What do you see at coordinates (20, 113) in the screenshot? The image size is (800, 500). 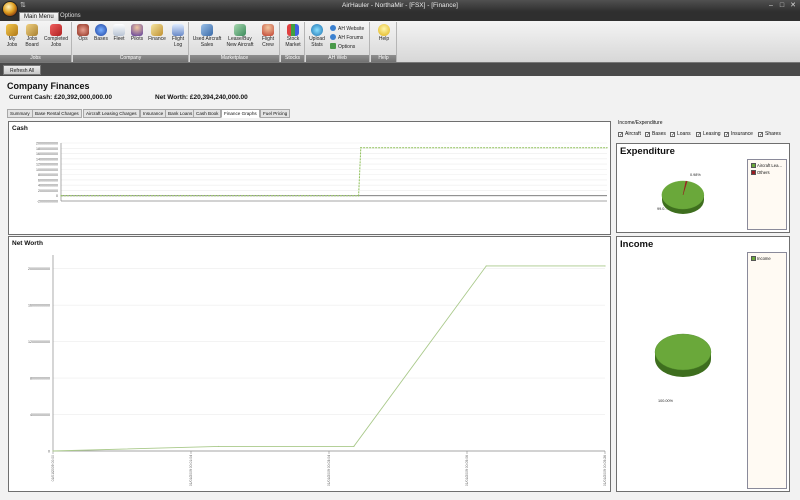 I see `subtab-summary: Summary` at bounding box center [20, 113].